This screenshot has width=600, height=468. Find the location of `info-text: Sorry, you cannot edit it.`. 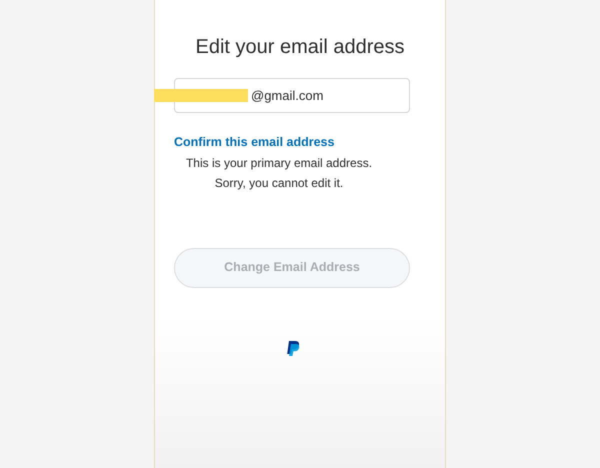

info-text: Sorry, you cannot edit it. is located at coordinates (279, 183).